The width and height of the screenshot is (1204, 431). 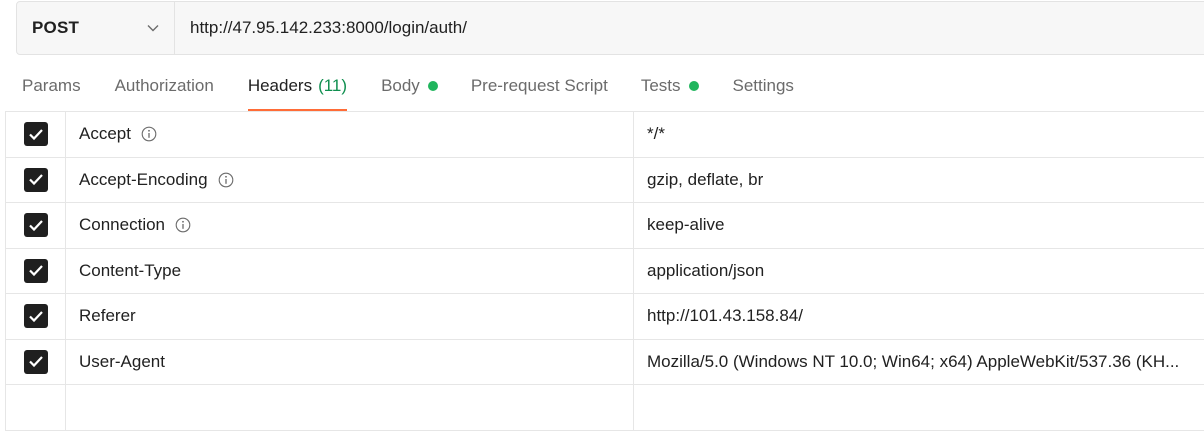 I want to click on header-key: Content-Type, so click(x=130, y=270).